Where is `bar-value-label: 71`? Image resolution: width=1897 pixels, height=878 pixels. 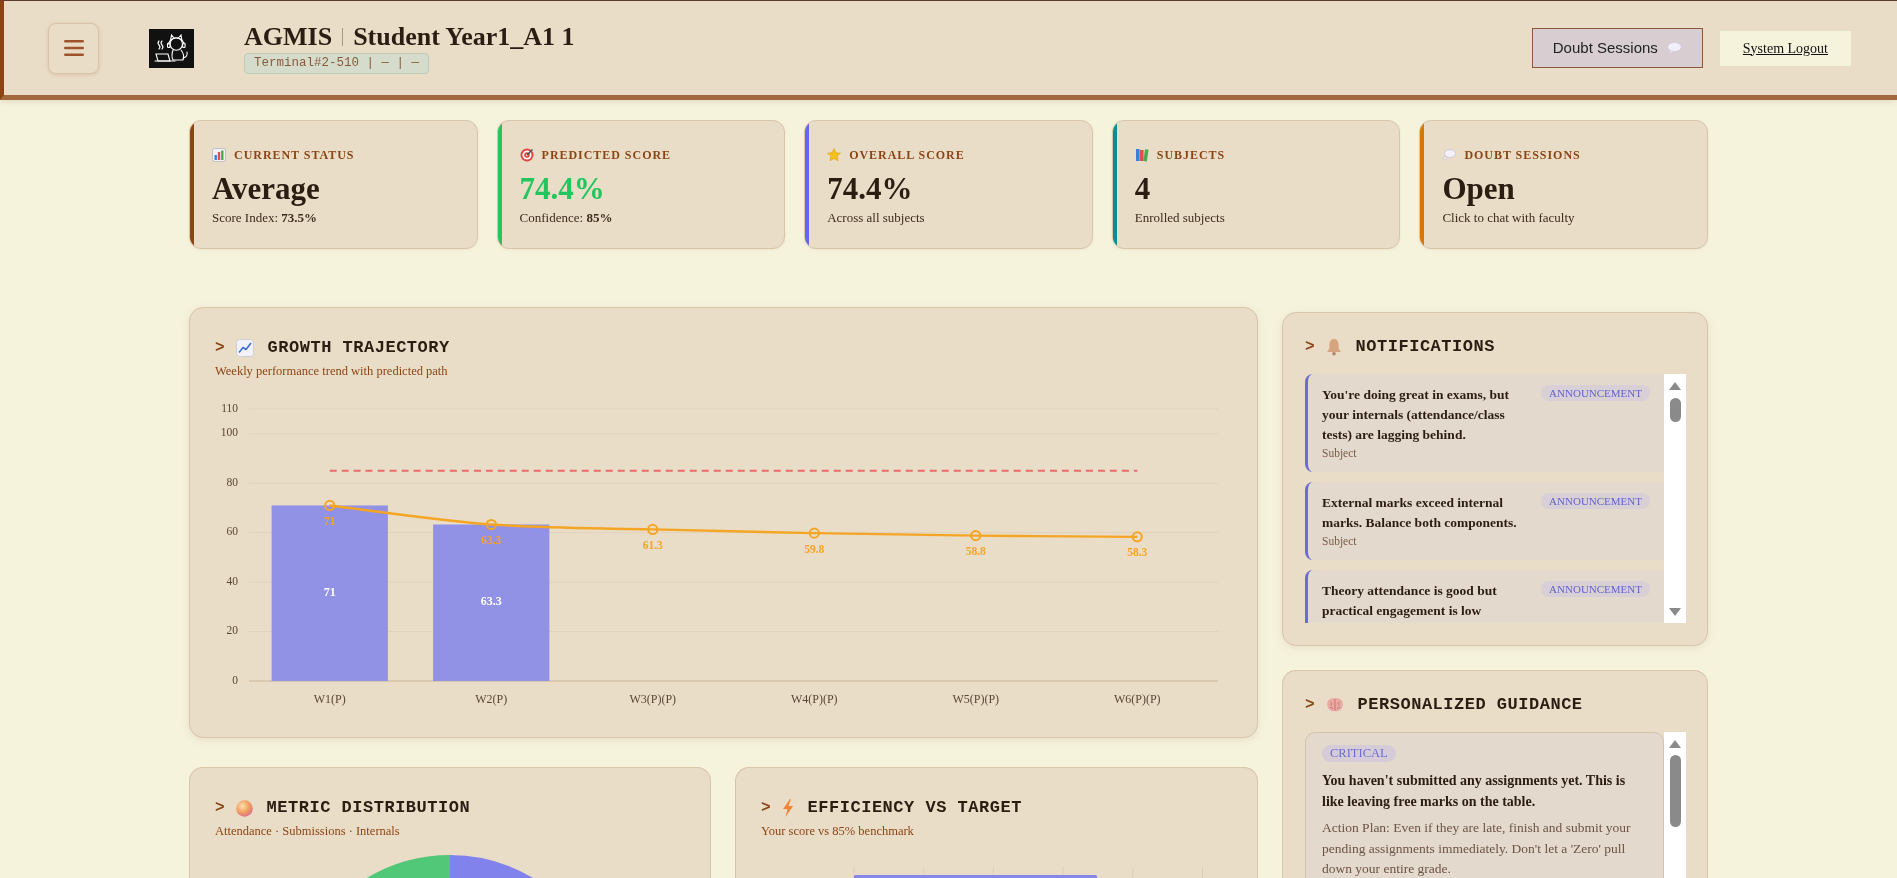
bar-value-label: 71 is located at coordinates (329, 591).